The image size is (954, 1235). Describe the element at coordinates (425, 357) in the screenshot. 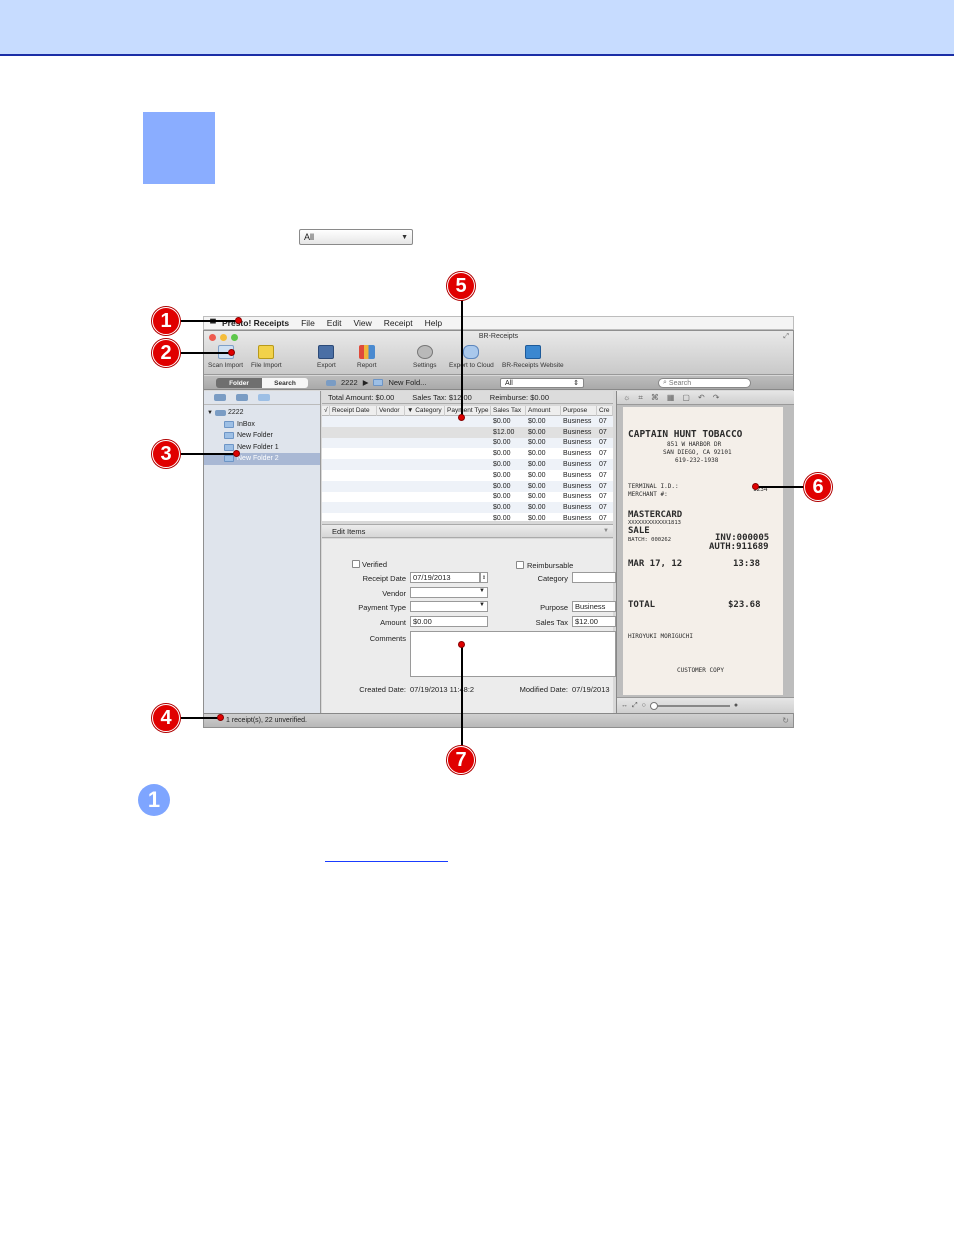

I see `settings-button: Settings` at that location.